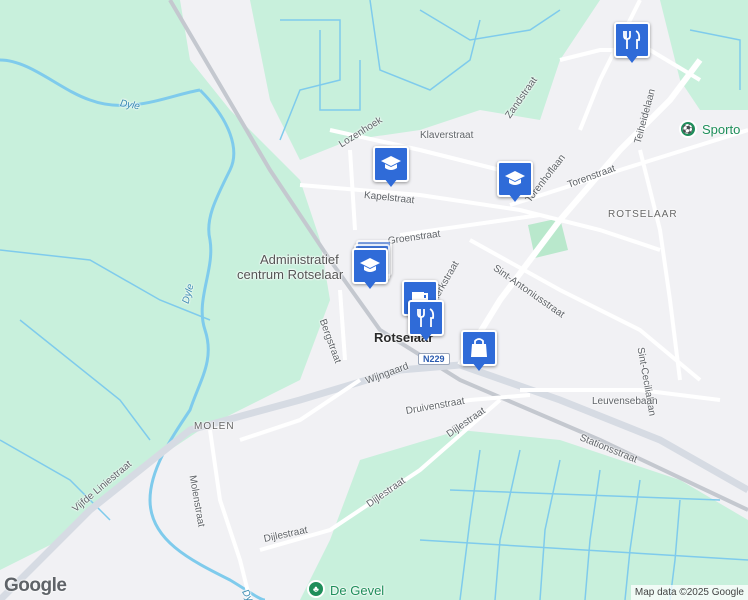  Describe the element at coordinates (214, 426) in the screenshot. I see `district-label-molen: MOLEN` at that location.